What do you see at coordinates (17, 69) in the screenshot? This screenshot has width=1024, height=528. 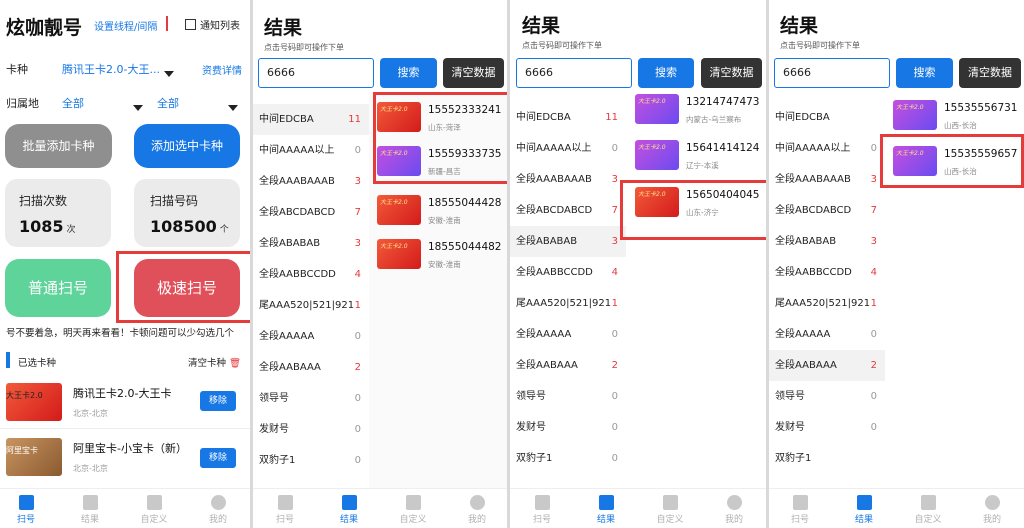 I see `card-type-label: 卡种` at bounding box center [17, 69].